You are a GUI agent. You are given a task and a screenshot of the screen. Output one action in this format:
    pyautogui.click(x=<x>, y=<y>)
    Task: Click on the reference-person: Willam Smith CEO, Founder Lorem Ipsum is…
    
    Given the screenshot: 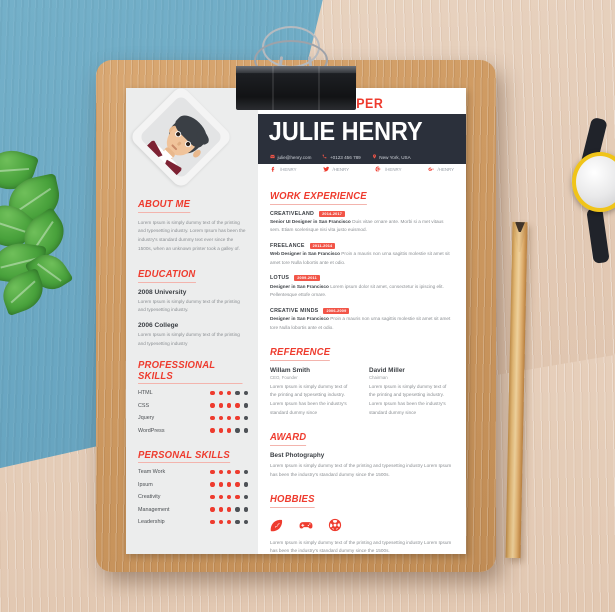 What is the action you would take?
    pyautogui.click(x=312, y=392)
    